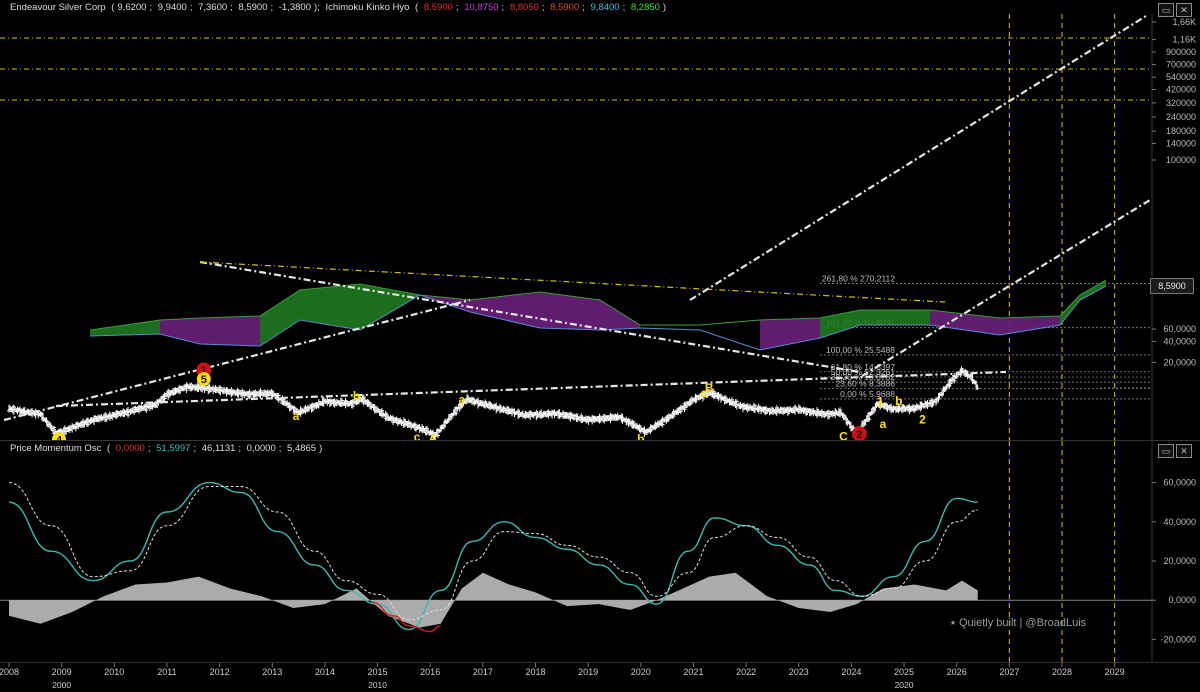 Image resolution: width=1200 pixels, height=692 pixels. Describe the element at coordinates (1181, 64) in the screenshot. I see `price-tick-label: 700000` at that location.